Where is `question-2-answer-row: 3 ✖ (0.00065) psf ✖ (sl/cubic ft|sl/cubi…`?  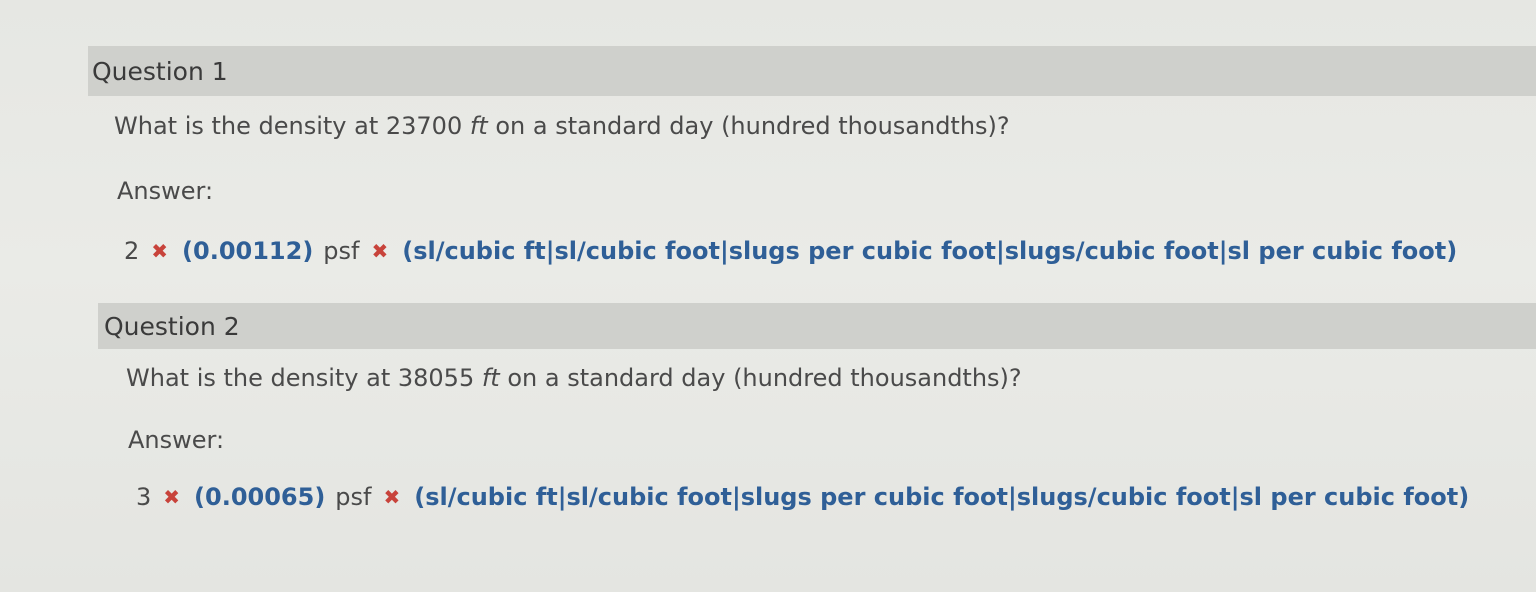
question-2-answer-row: 3 ✖ (0.00065) psf ✖ (sl/cubic ft|sl/cubi… is located at coordinates (802, 497).